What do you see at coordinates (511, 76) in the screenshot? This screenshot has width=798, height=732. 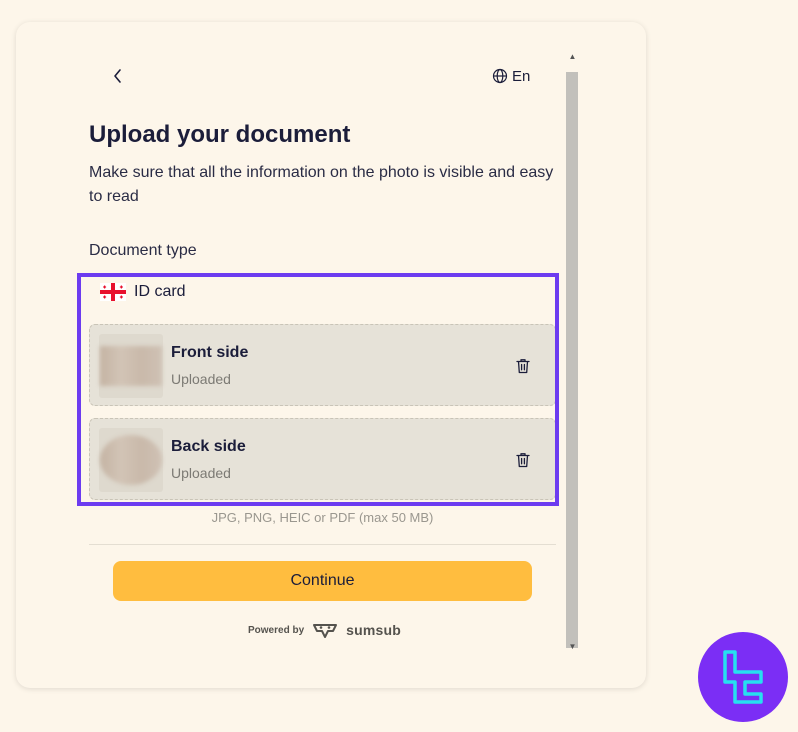 I see `language-selector: En` at bounding box center [511, 76].